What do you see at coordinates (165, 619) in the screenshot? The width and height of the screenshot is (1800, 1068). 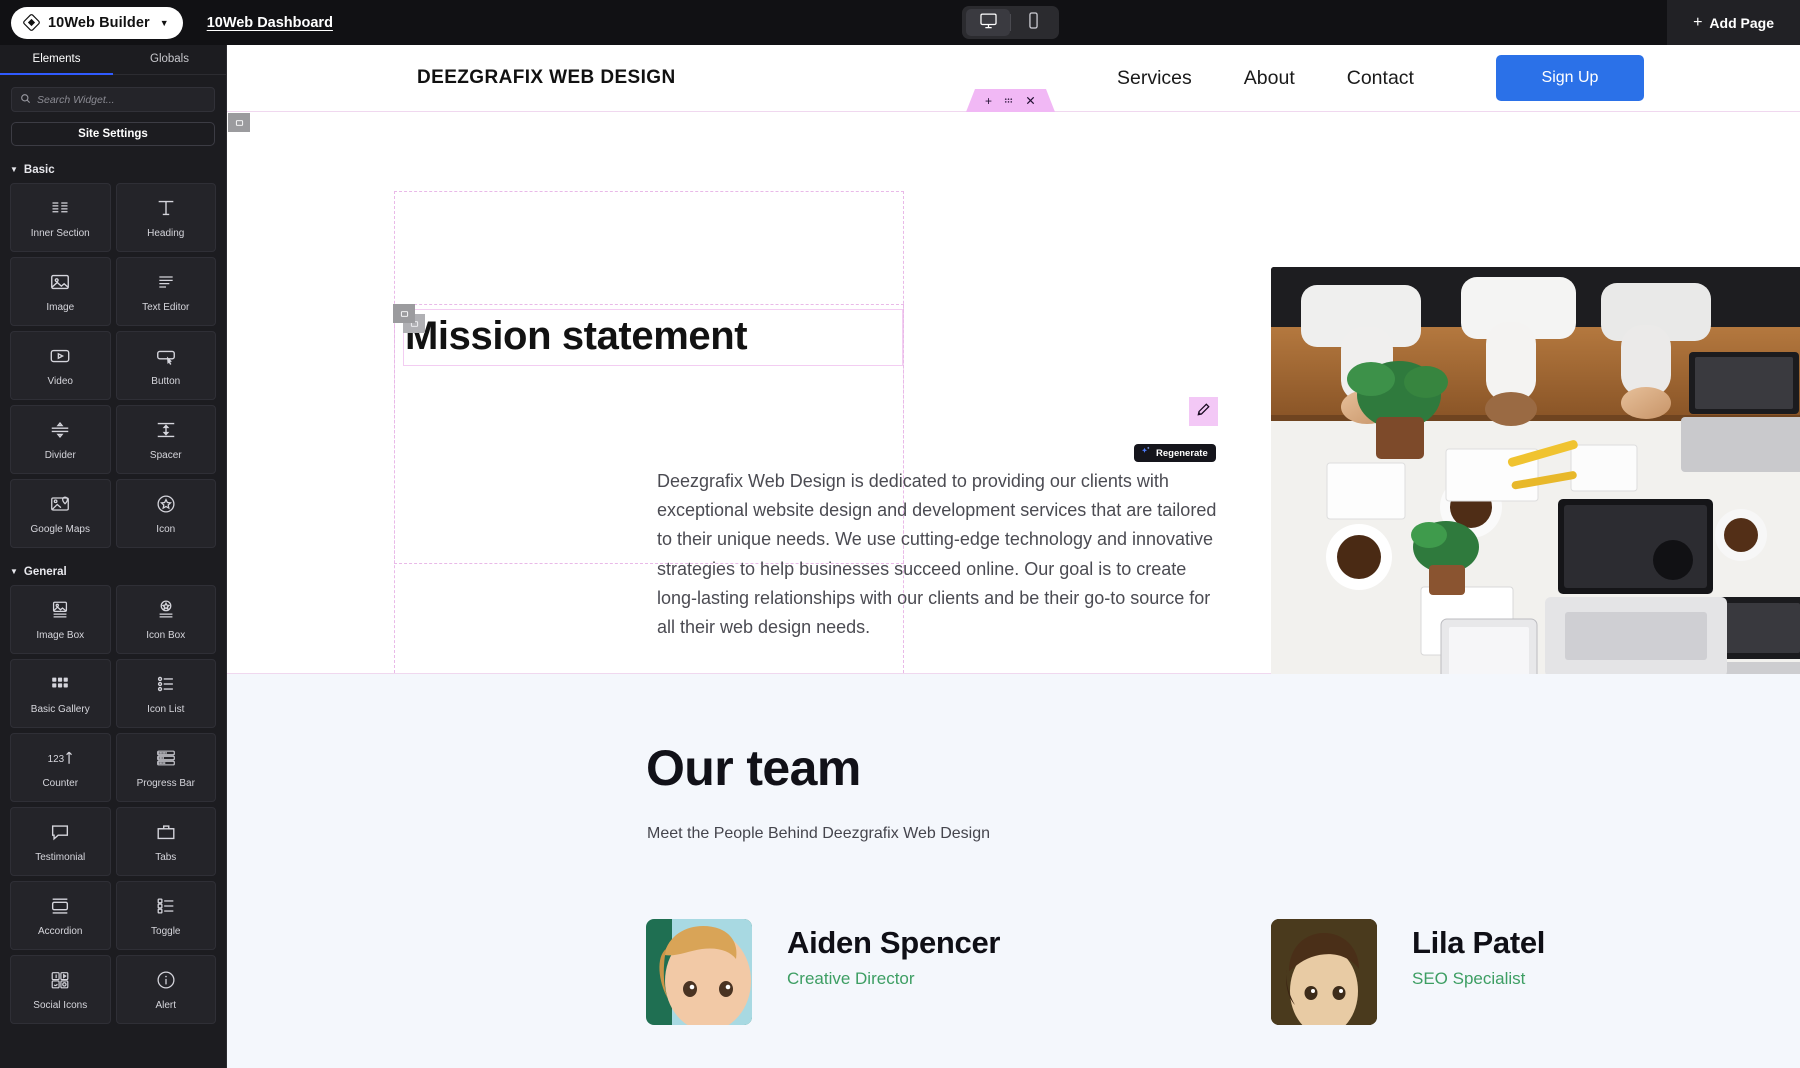 I see `widget-icon-box: Icon Box` at bounding box center [165, 619].